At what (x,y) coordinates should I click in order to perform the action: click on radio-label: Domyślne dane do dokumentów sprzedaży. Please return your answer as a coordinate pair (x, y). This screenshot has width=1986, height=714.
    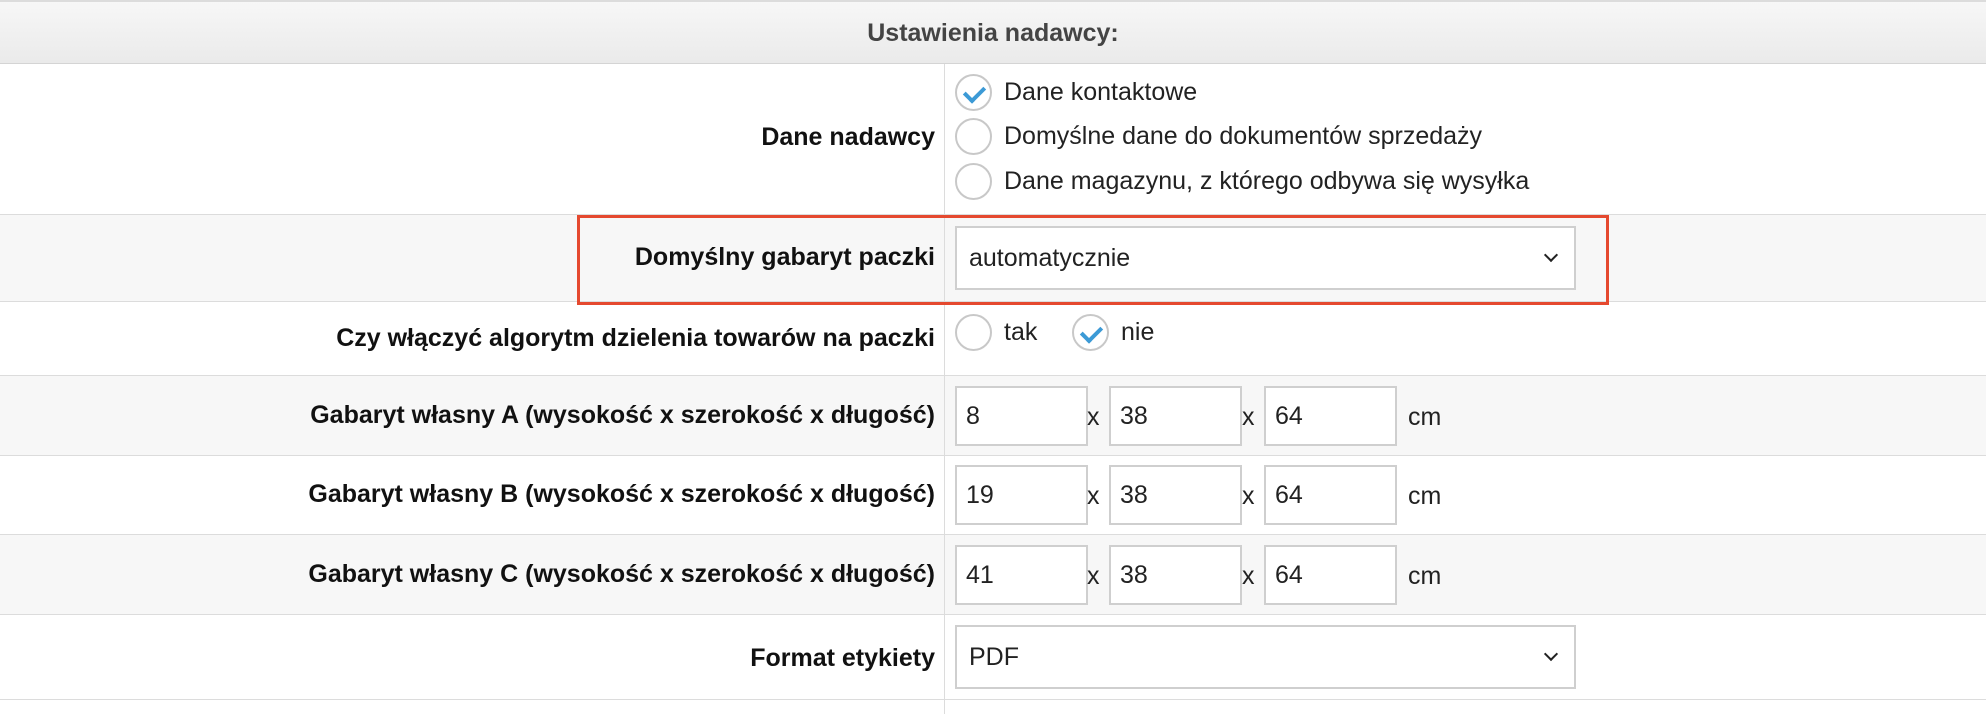
    Looking at the image, I should click on (1243, 136).